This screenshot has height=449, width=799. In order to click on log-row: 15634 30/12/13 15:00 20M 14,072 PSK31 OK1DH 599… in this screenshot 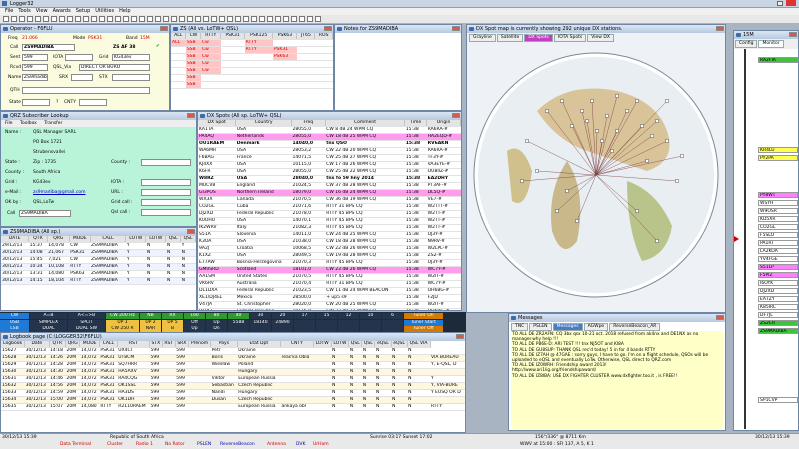, I will do `click(233, 400)`.